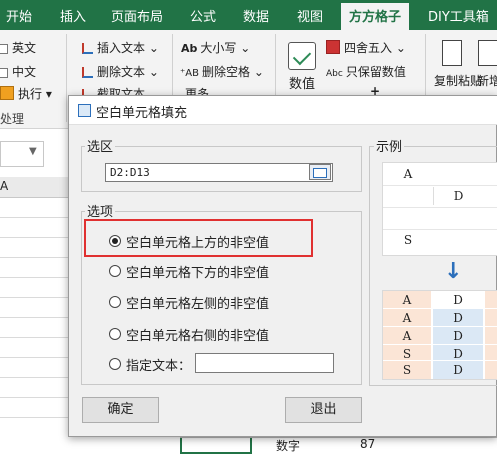  I want to click on chevron-down-icon: ▼, so click(33, 151).